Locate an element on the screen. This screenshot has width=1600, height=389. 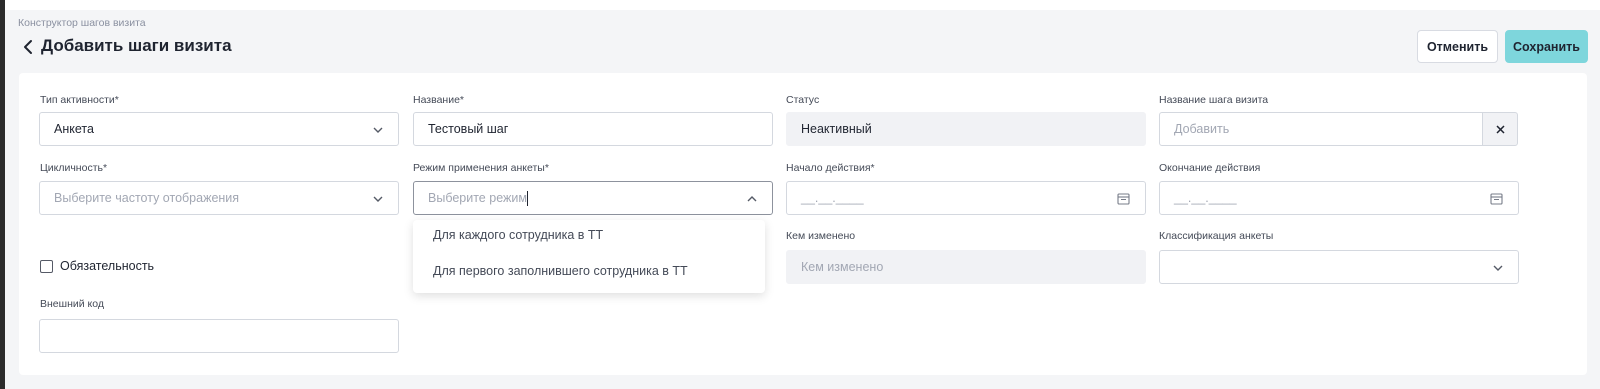
mandatory-label: Обязательность is located at coordinates (107, 266).